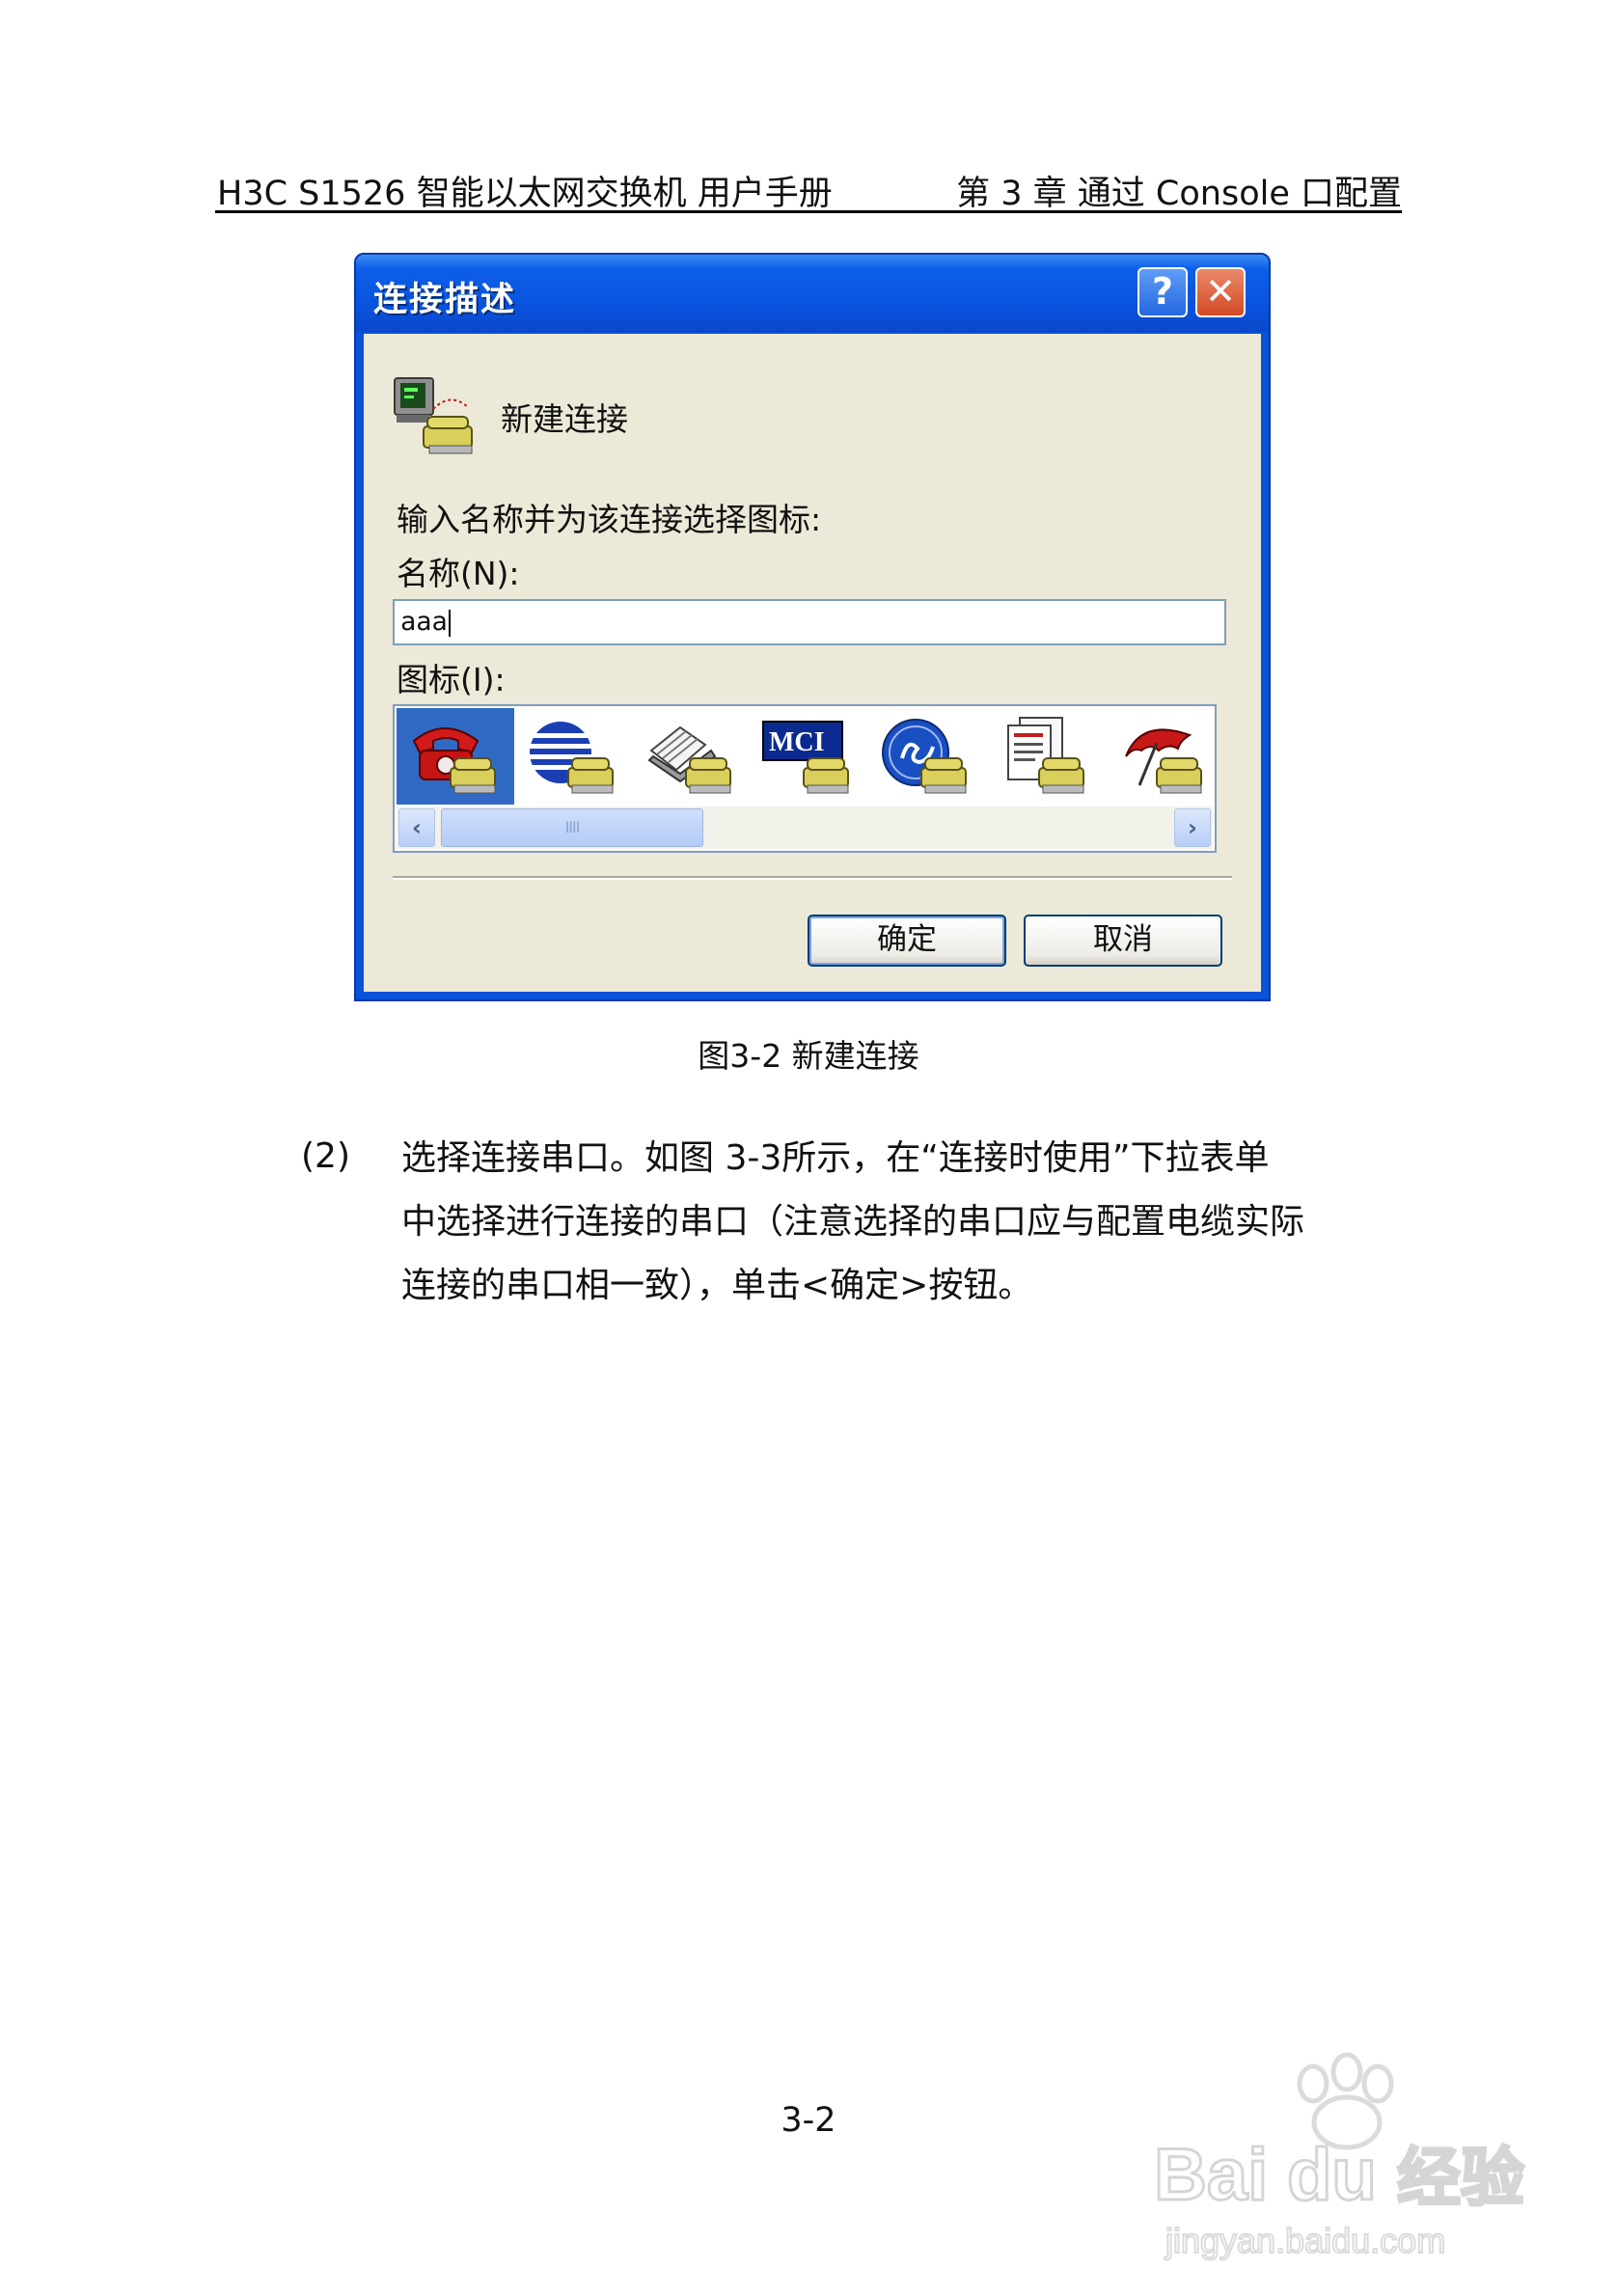 This screenshot has width=1617, height=2296. Describe the element at coordinates (853, 1222) in the screenshot. I see `step-line: 中选择进行连接的串口（注意选择的串口应与配置电缆实际` at that location.